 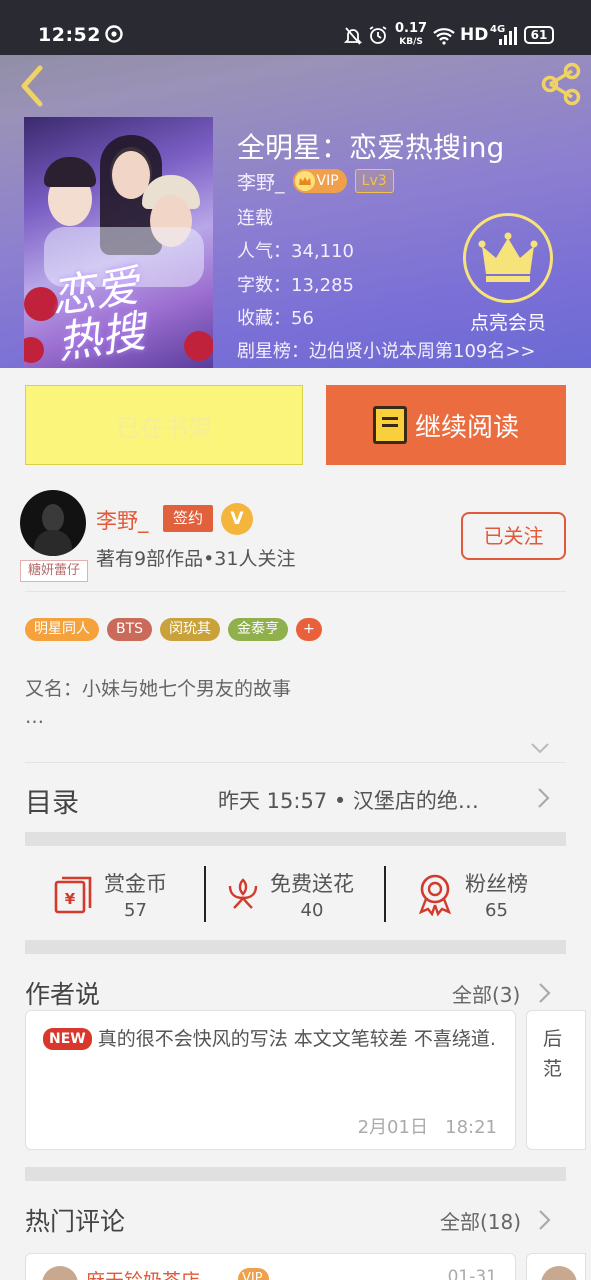 I want to click on commenter-avatar, so click(x=60, y=1273).